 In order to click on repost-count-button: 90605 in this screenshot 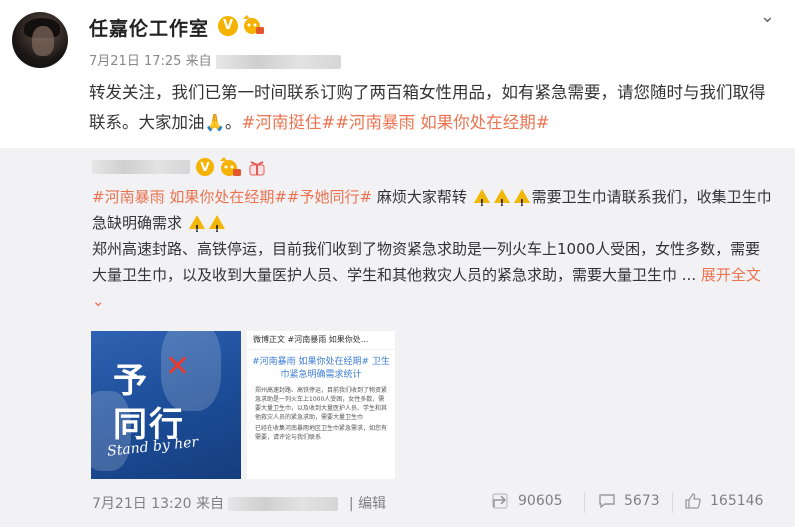, I will do `click(527, 501)`.